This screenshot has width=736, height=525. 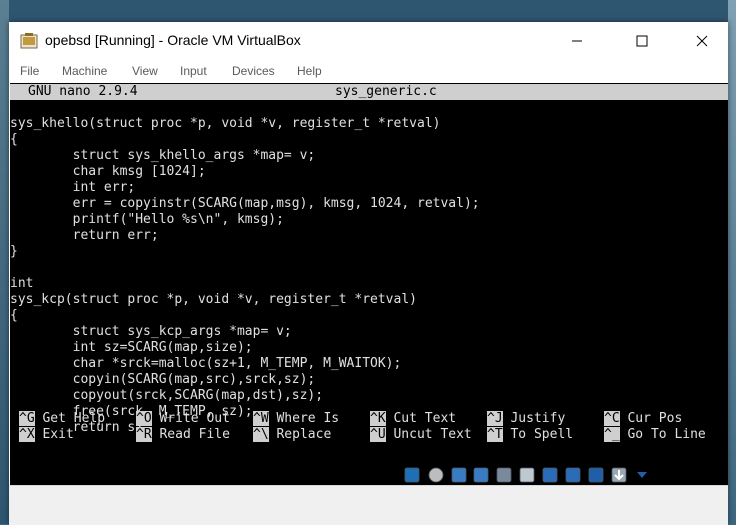 I want to click on shortcut-label: Replace, so click(x=300, y=434).